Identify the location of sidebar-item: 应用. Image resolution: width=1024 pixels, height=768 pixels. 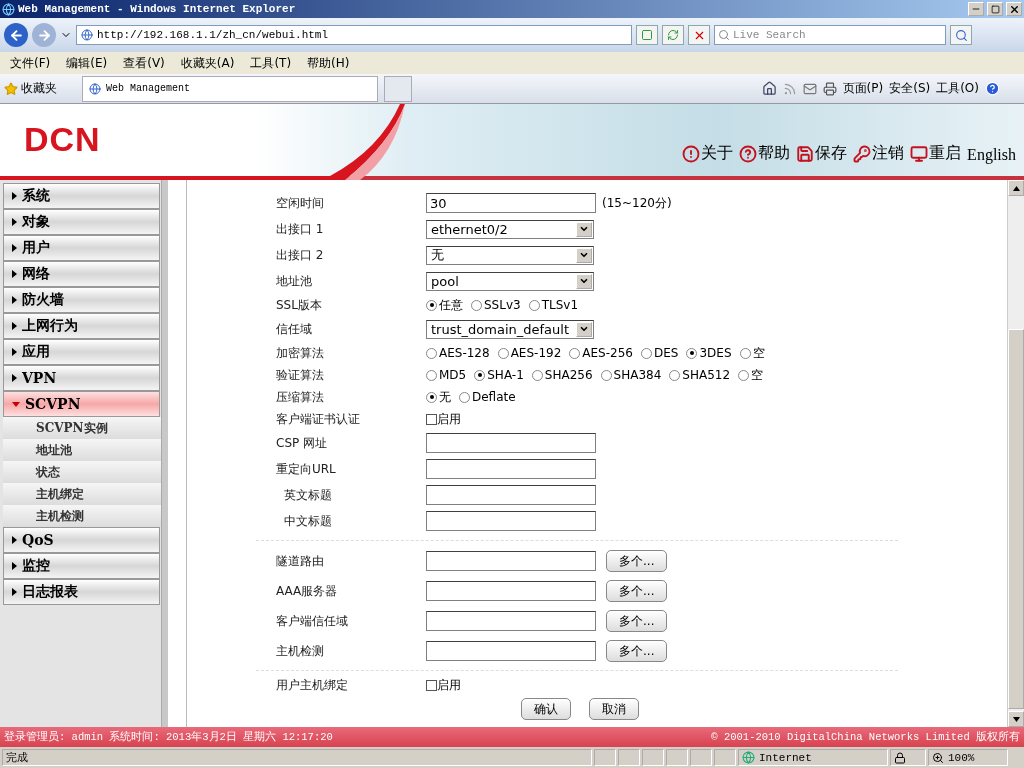
(81, 352).